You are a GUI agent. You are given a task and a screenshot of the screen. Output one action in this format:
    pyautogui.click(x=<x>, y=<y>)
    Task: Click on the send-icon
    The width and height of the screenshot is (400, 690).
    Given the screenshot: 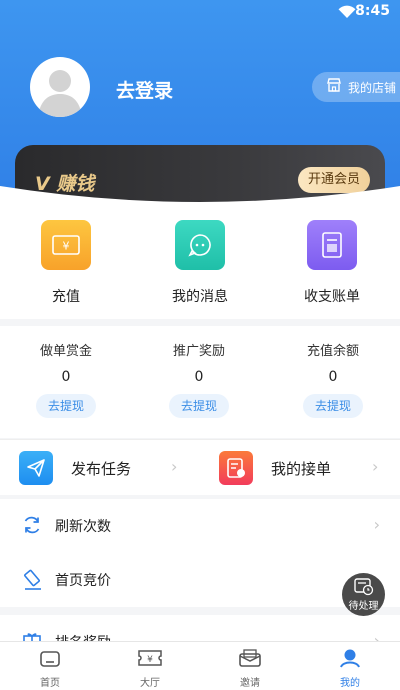 What is the action you would take?
    pyautogui.click(x=36, y=468)
    